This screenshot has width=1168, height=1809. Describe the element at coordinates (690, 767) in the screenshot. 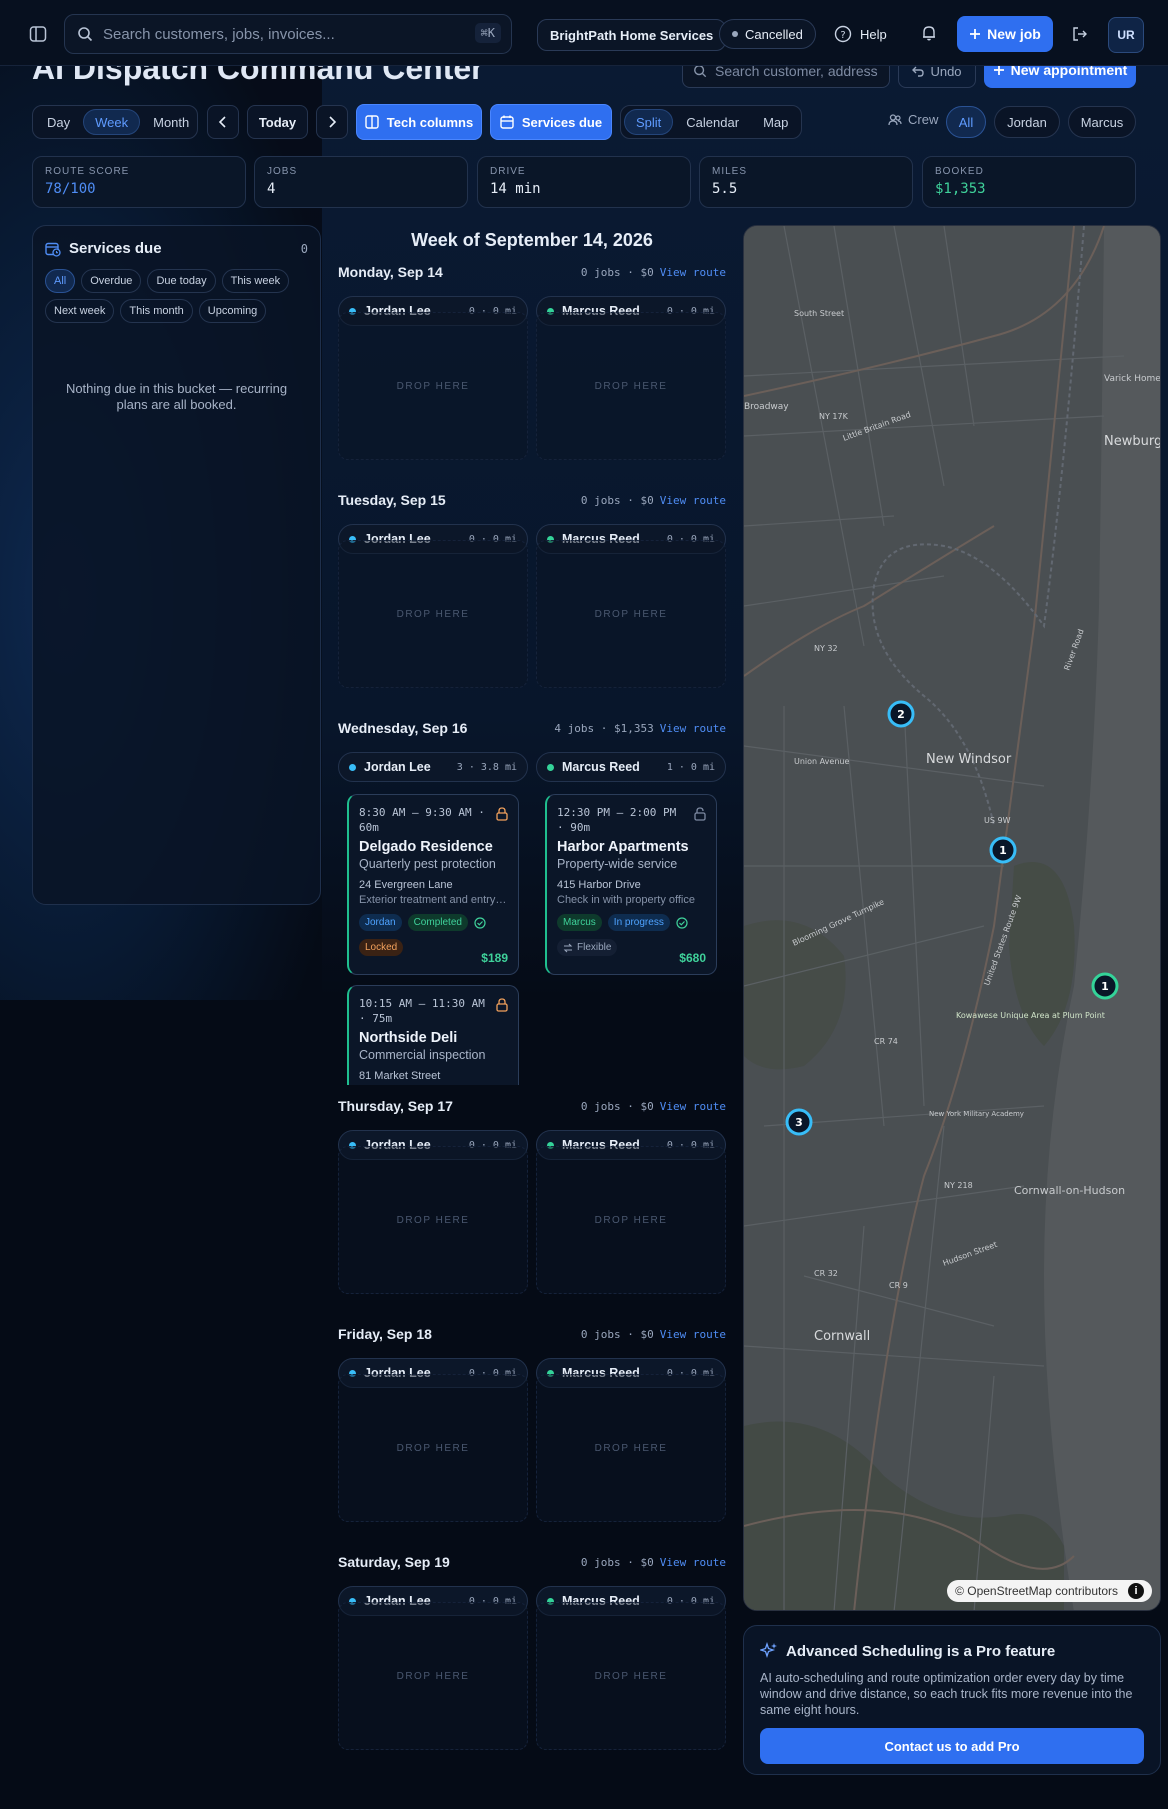

I see `tech-stats: 1 · 0 mi` at that location.